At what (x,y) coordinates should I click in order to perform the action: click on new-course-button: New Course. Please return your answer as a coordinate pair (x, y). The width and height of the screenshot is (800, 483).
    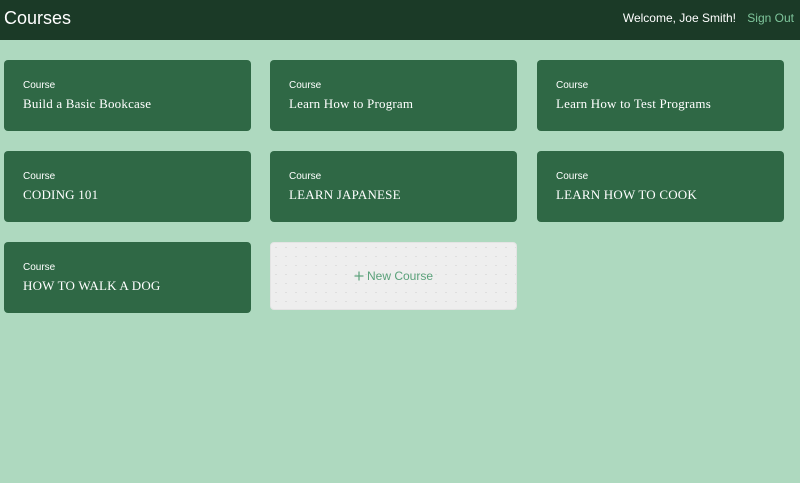
    Looking at the image, I should click on (393, 276).